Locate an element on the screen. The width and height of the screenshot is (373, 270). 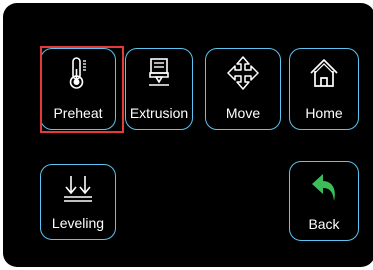
leveling-icon is located at coordinates (78, 189).